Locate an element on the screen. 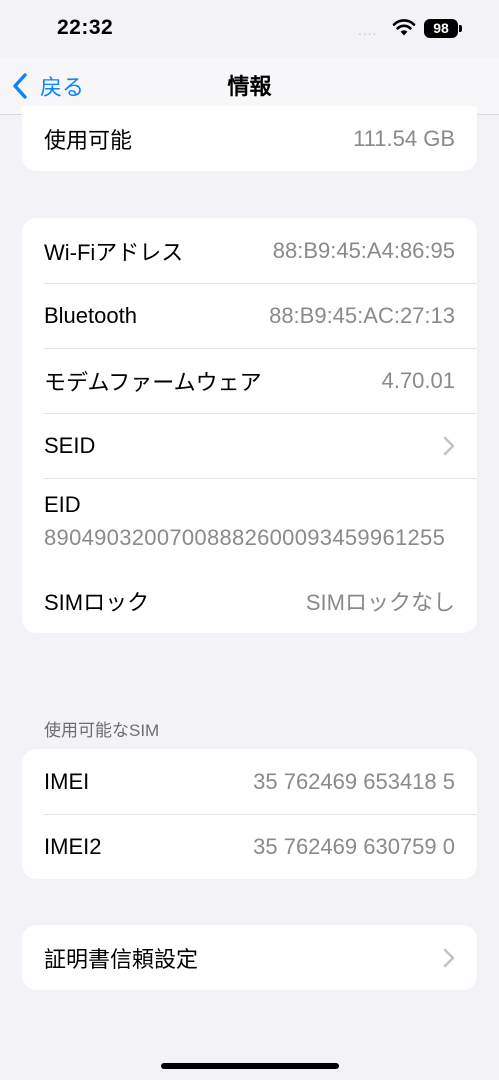  home-indicator is located at coordinates (250, 1066).